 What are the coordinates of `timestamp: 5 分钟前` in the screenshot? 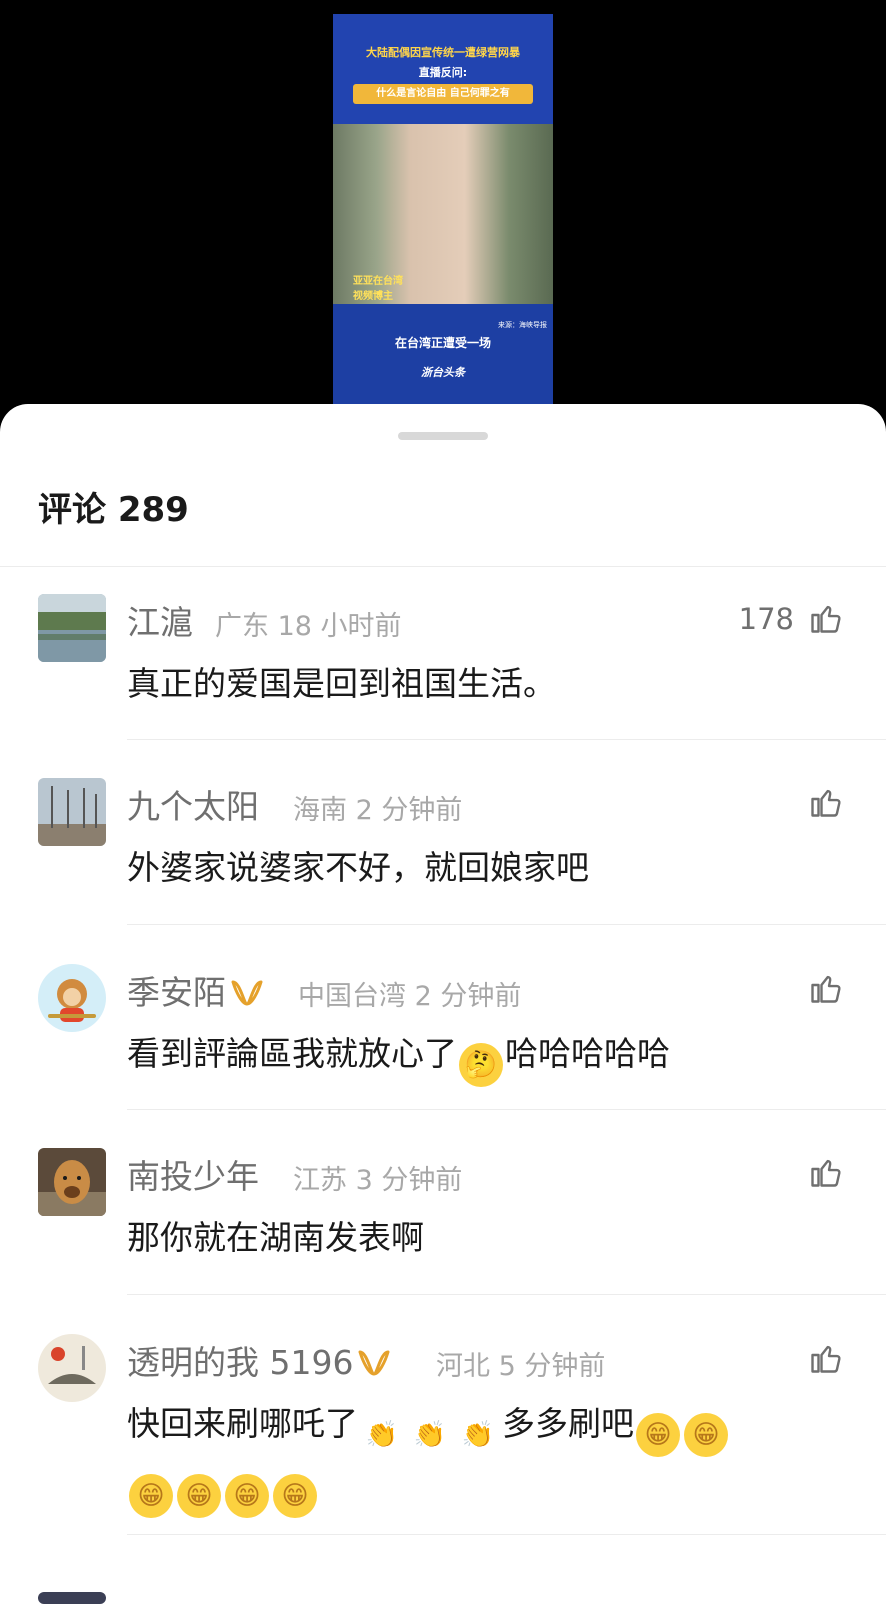 It's located at (552, 1366).